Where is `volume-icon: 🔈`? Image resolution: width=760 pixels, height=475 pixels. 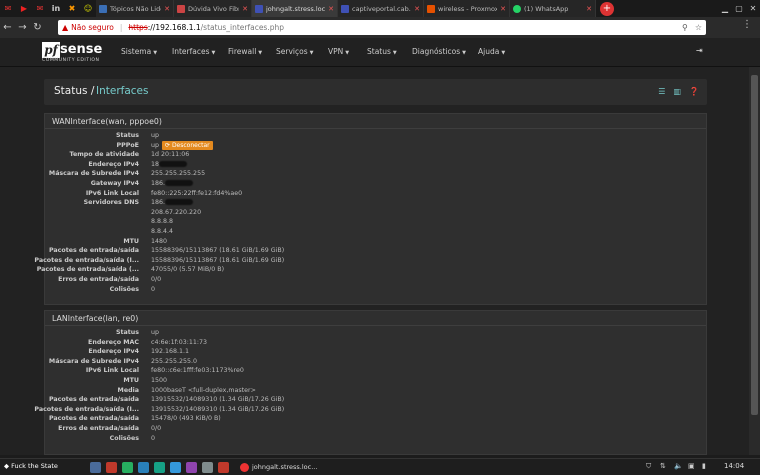
volume-icon: 🔈 is located at coordinates (678, 466).